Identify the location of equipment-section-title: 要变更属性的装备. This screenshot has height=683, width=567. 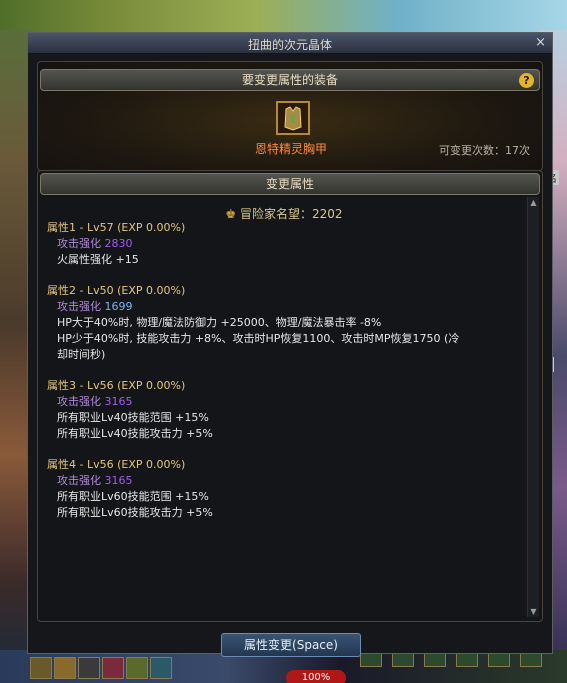
(289, 80).